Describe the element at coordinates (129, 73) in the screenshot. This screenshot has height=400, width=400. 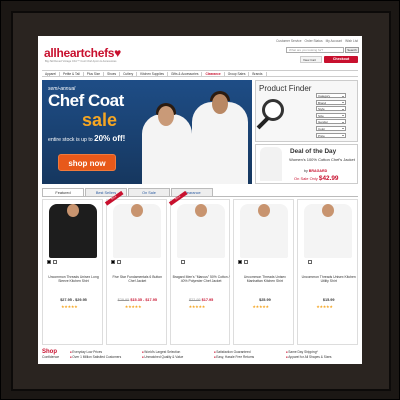
I see `nav-item-cutlery: Cutlery` at that location.